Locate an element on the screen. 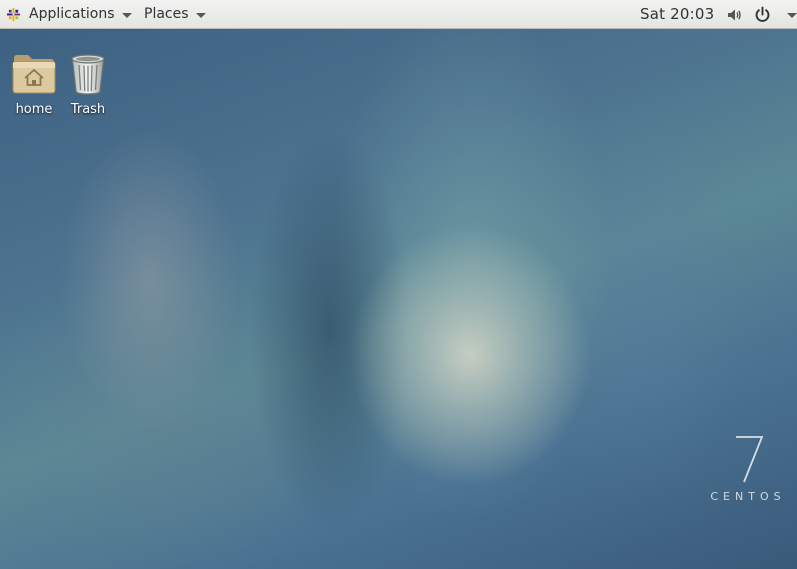 This screenshot has height=569, width=797. centos-logo-icon is located at coordinates (13, 14).